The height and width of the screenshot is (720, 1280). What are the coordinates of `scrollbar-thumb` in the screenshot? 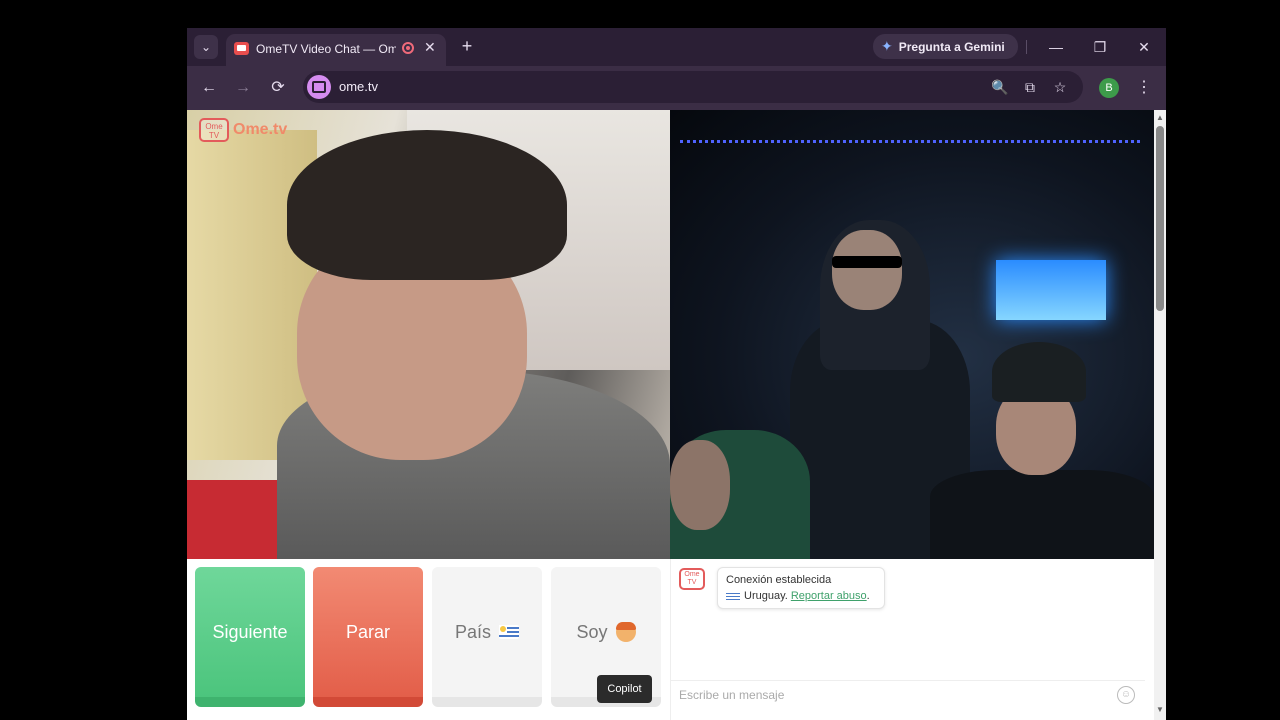 It's located at (1160, 218).